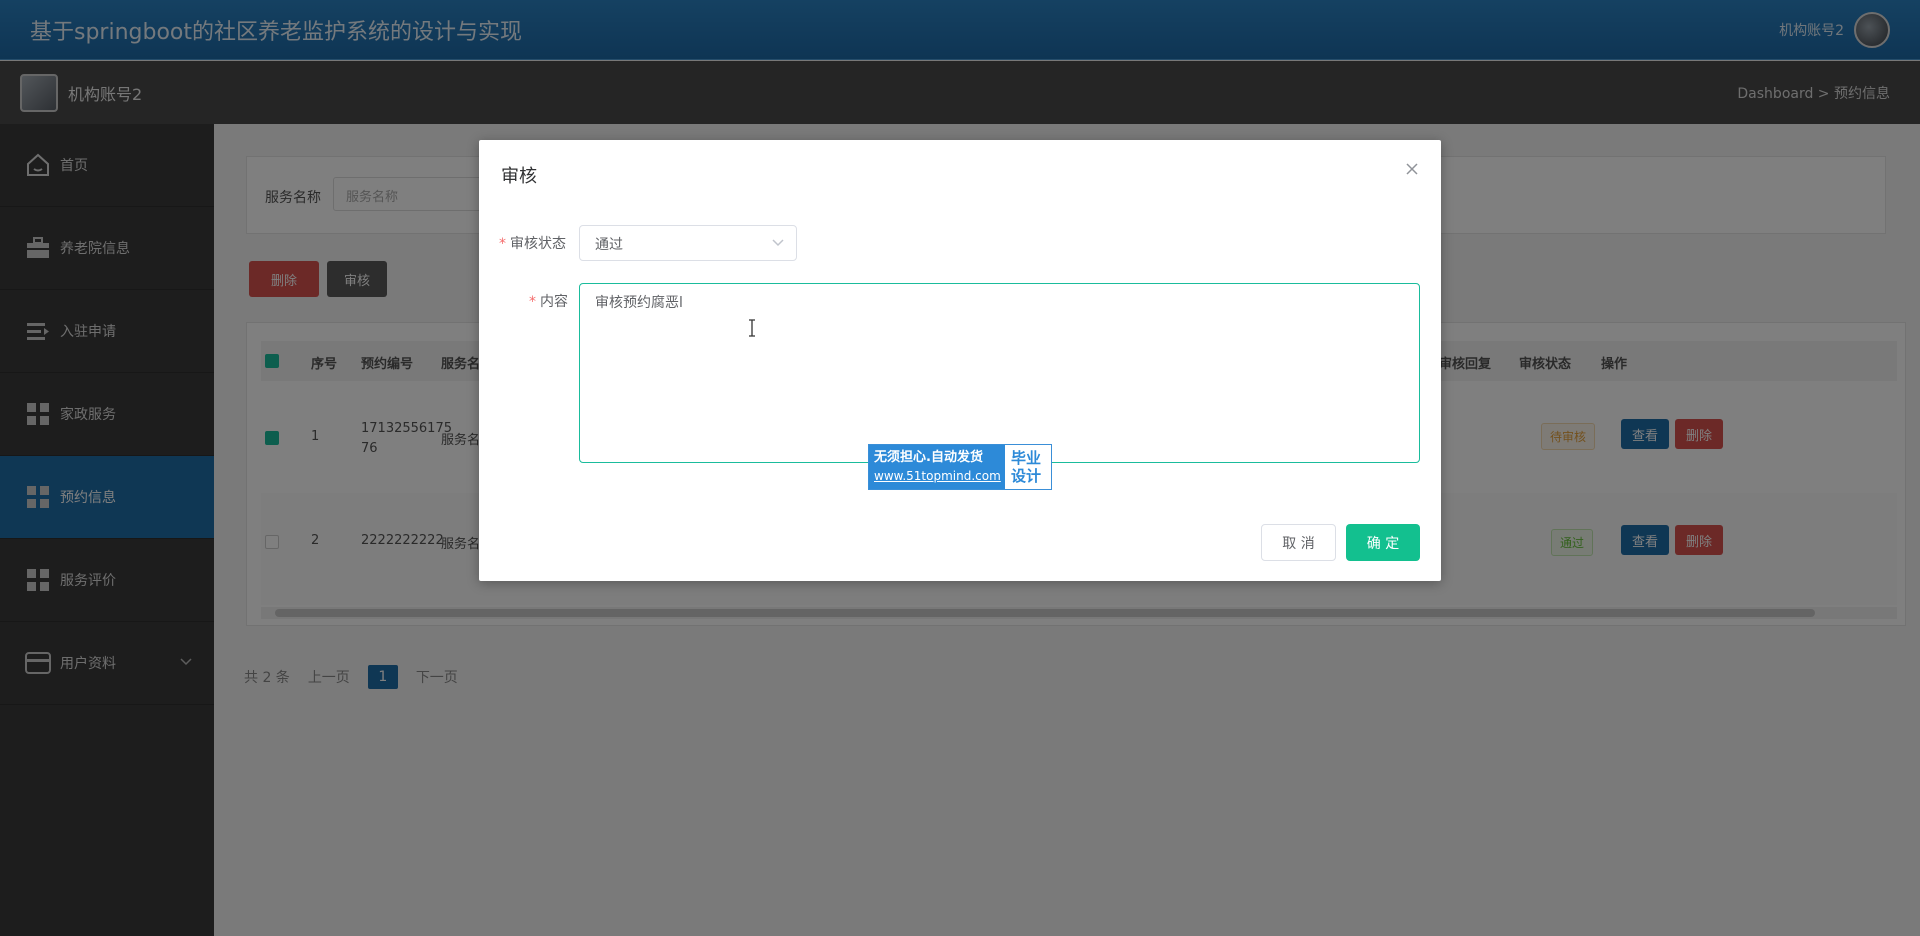 Image resolution: width=1920 pixels, height=936 pixels. Describe the element at coordinates (752, 330) in the screenshot. I see `text-cursor-icon` at that location.